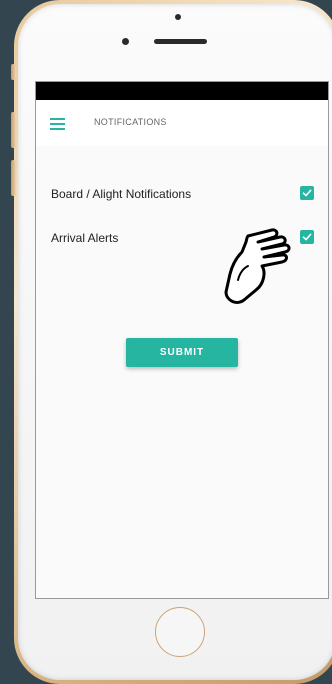 The image size is (332, 684). Describe the element at coordinates (180, 632) in the screenshot. I see `home-button` at that location.